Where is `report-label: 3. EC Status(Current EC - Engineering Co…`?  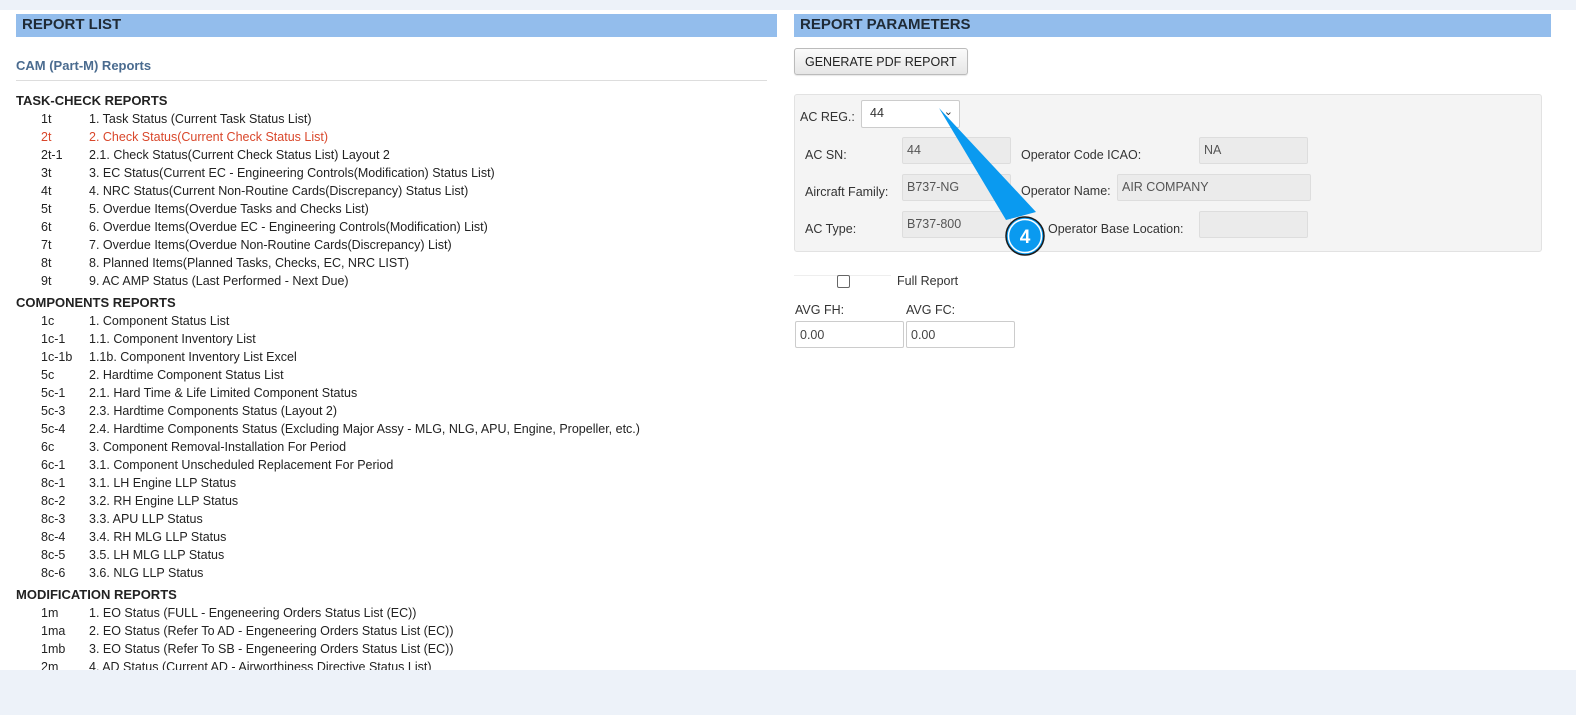
report-label: 3. EC Status(Current EC - Engineering Co… is located at coordinates (292, 173).